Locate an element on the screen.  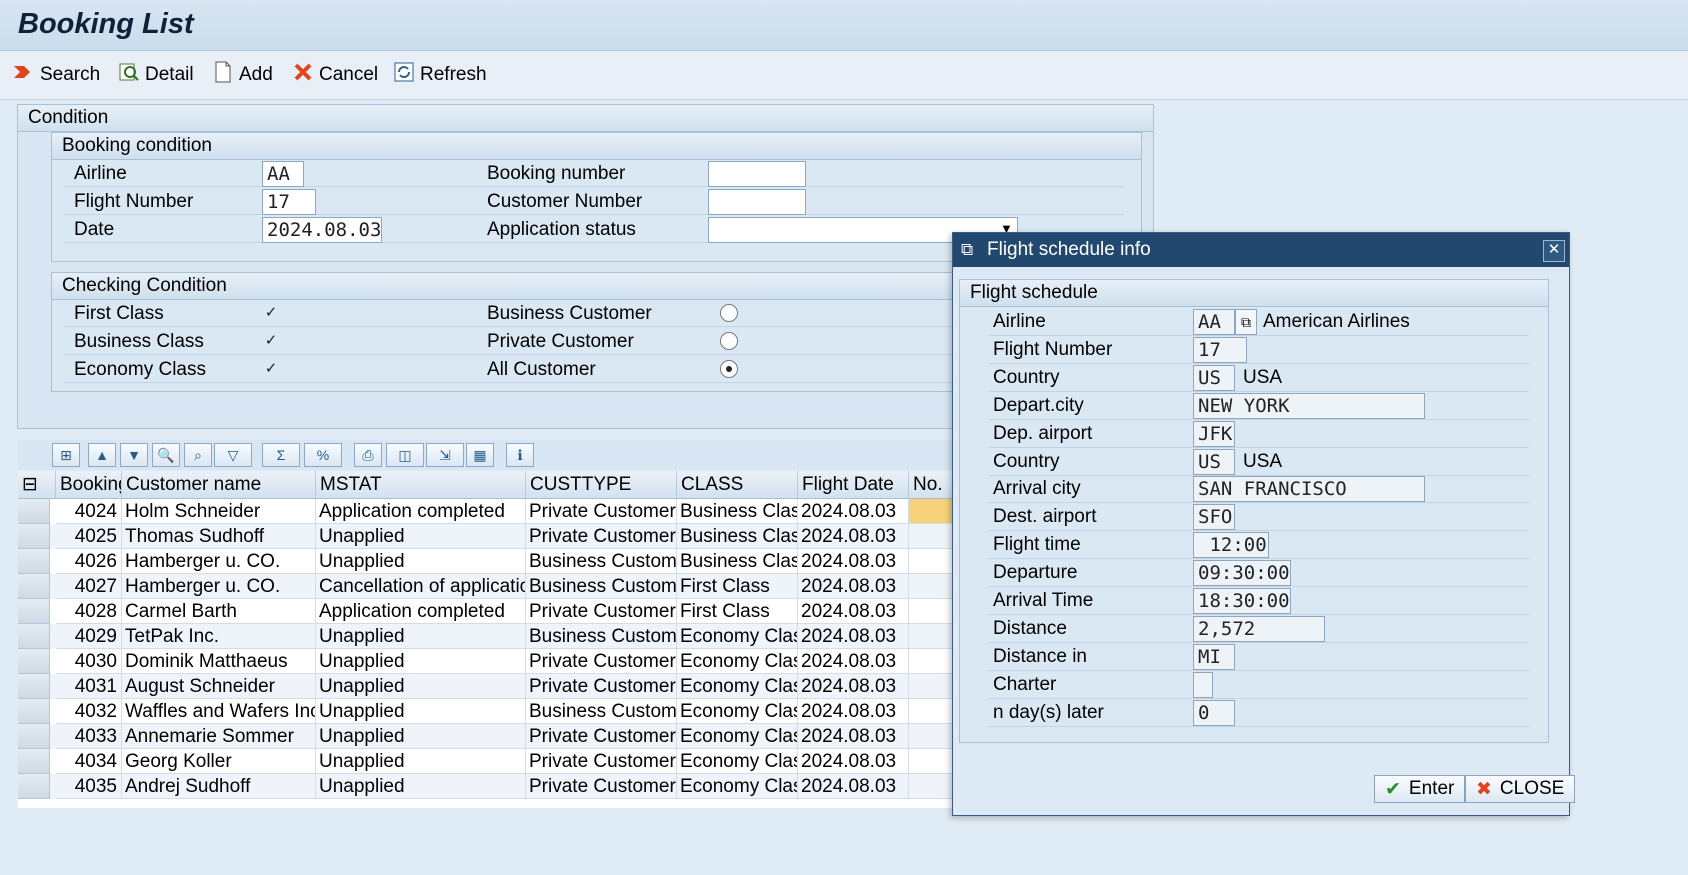
dialog-field-value is located at coordinates (1203, 684).